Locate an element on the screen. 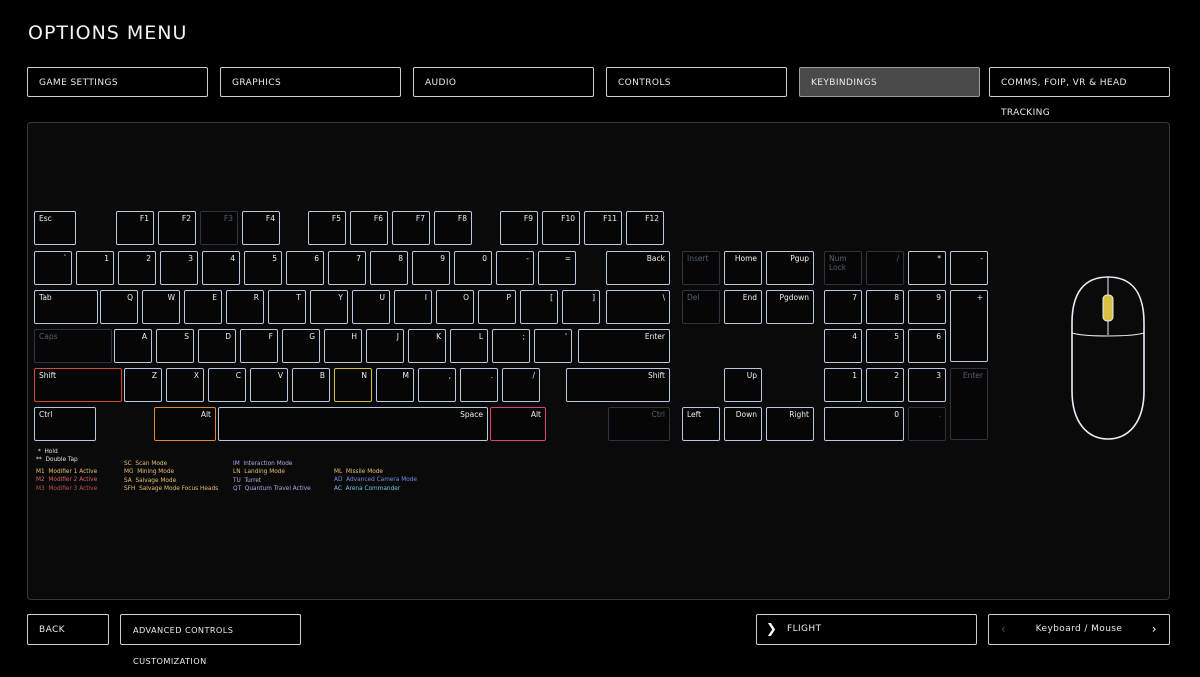 The height and width of the screenshot is (677, 1200). key-y: Y is located at coordinates (329, 307).